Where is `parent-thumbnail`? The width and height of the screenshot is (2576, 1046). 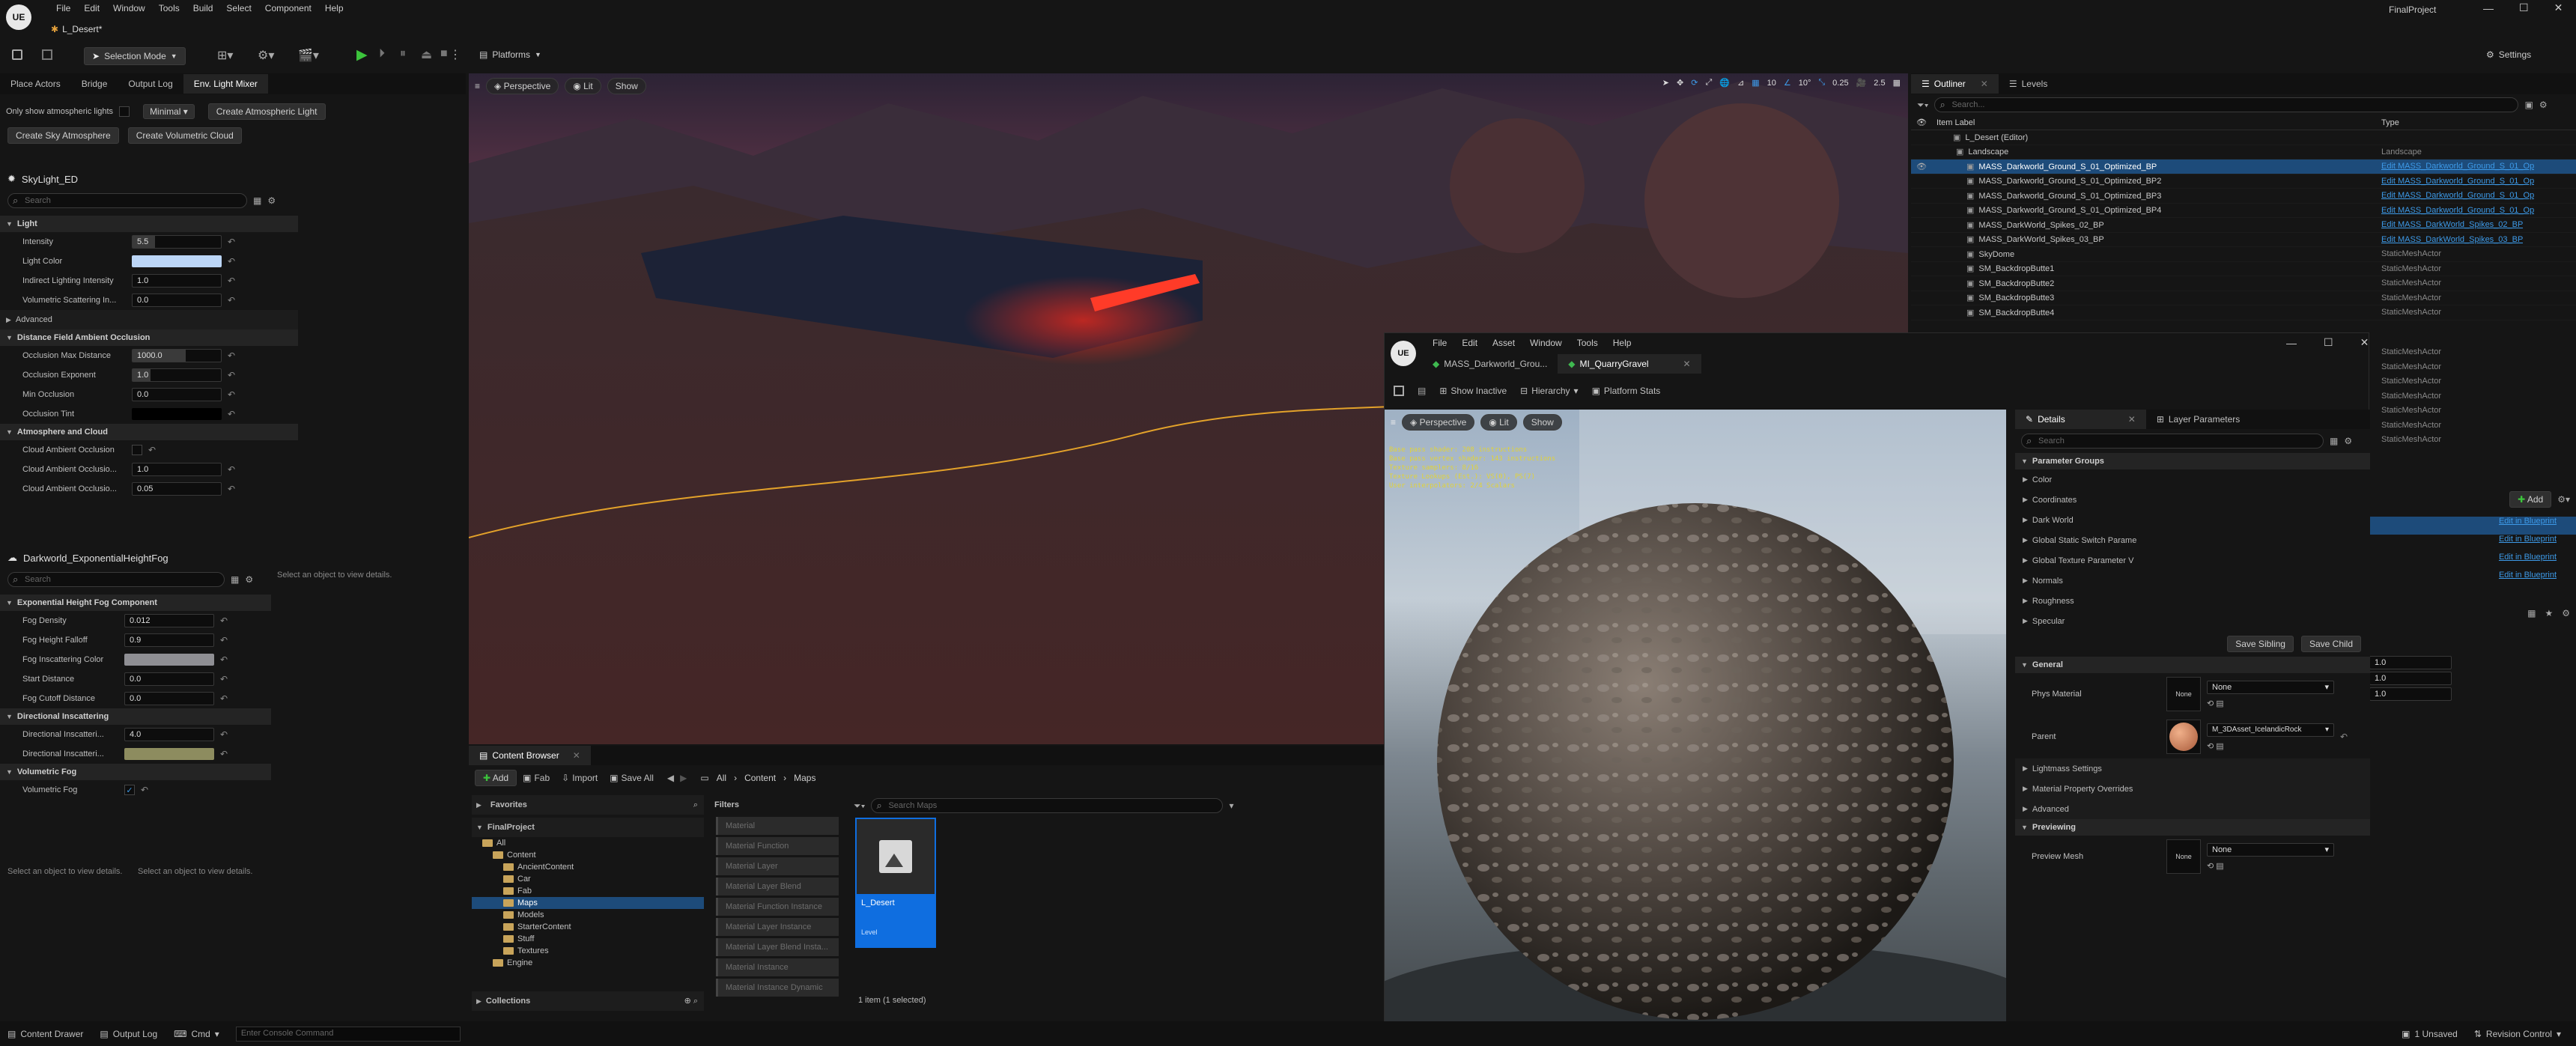
parent-thumbnail is located at coordinates (2183, 737).